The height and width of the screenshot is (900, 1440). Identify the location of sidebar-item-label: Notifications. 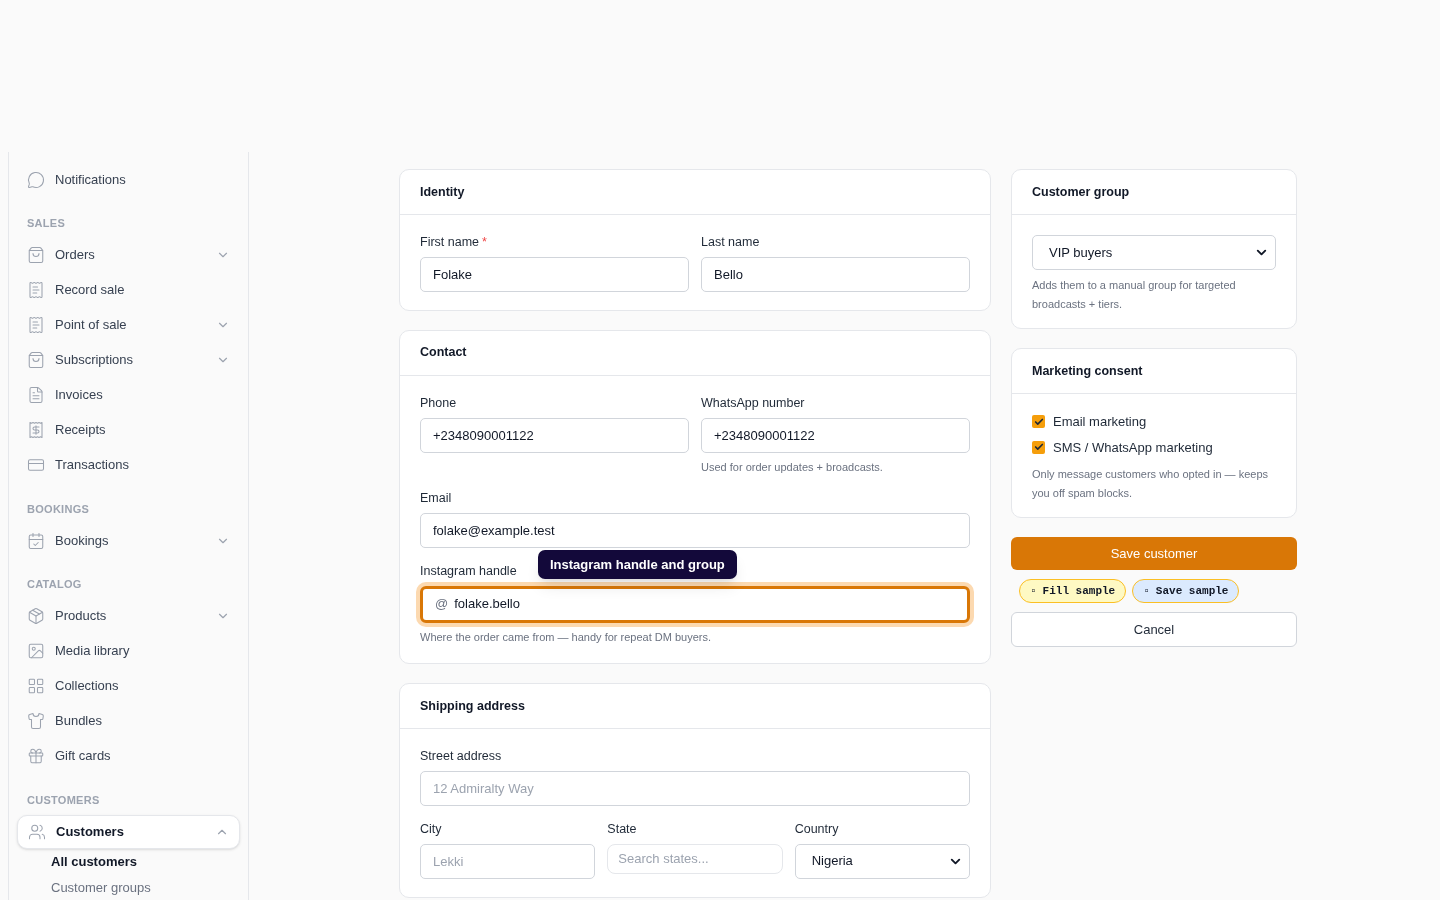
(91, 179).